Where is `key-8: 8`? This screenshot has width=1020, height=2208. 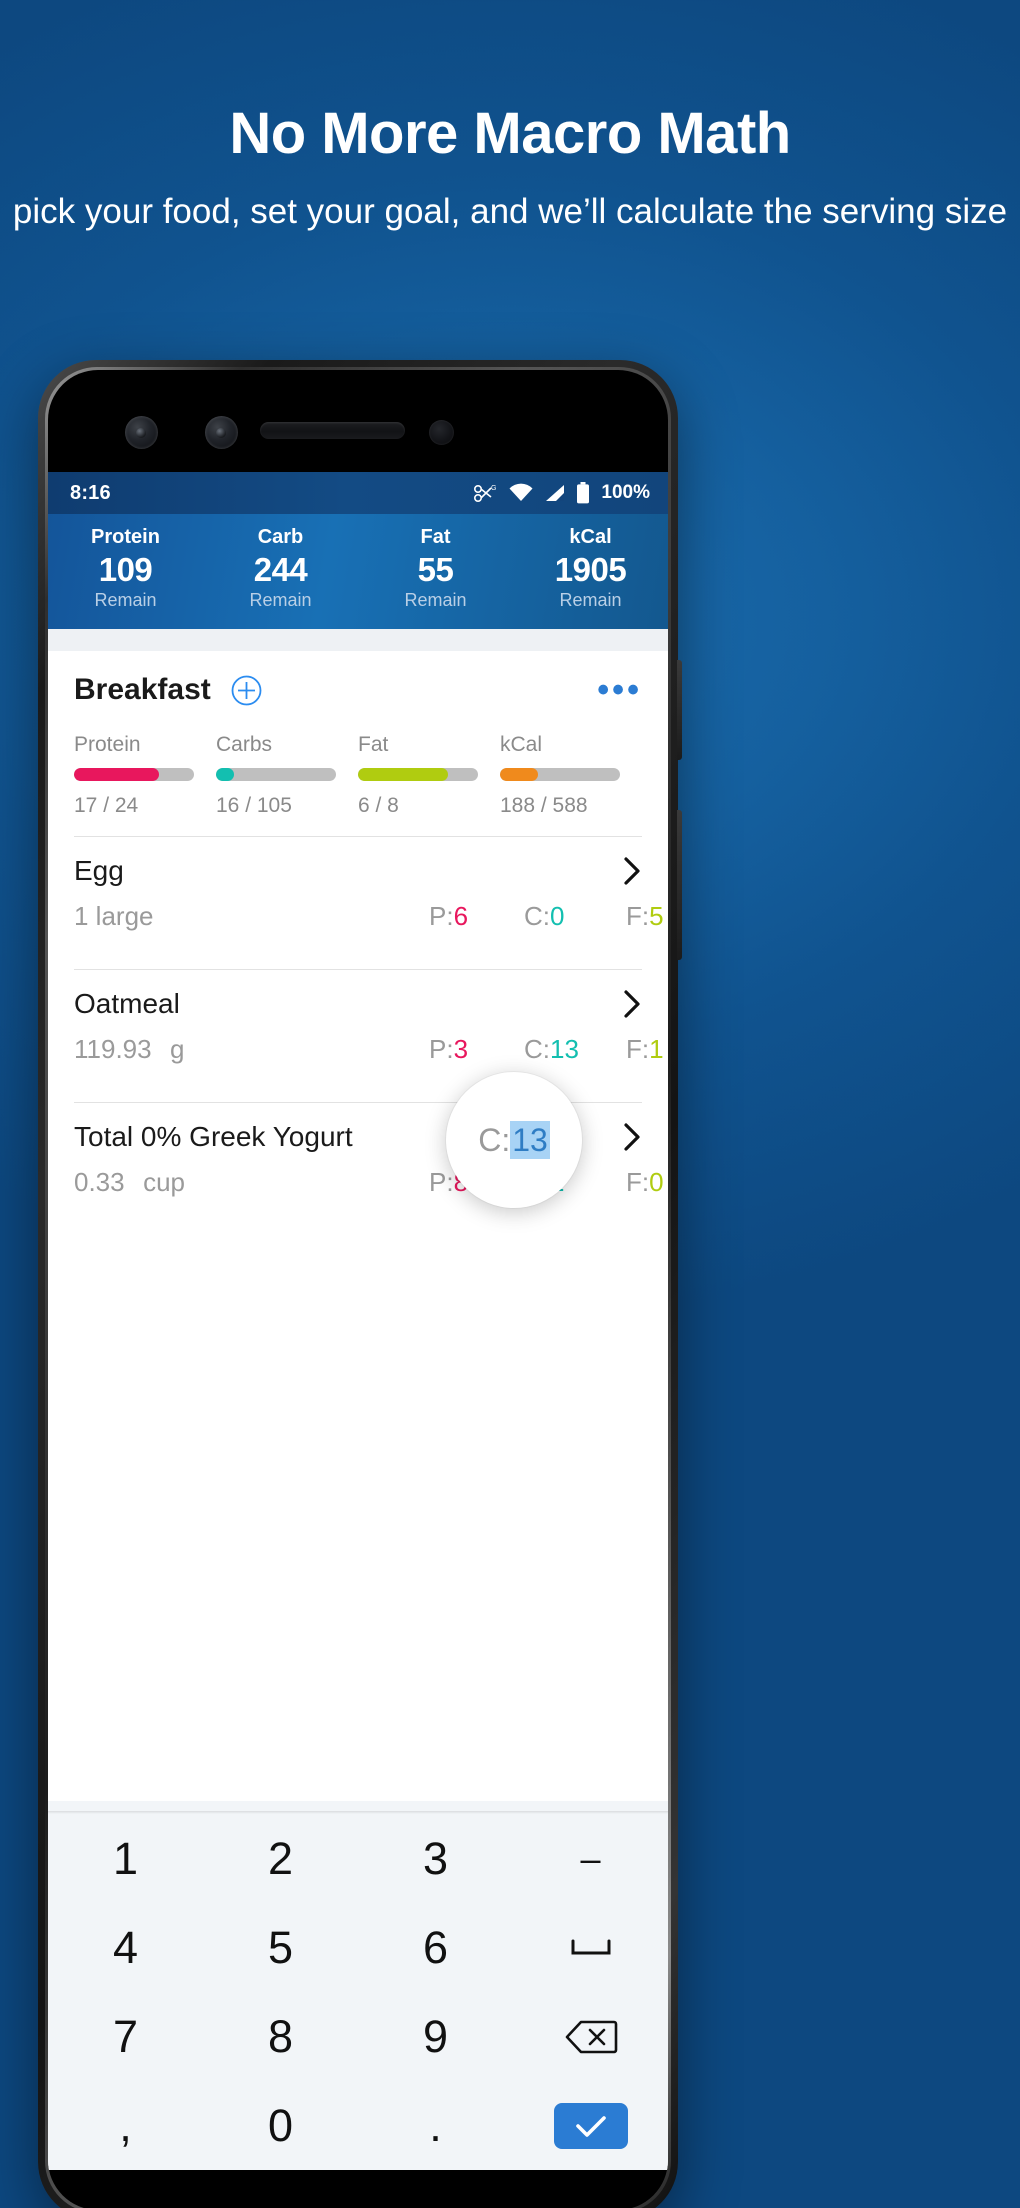 key-8: 8 is located at coordinates (280, 2036).